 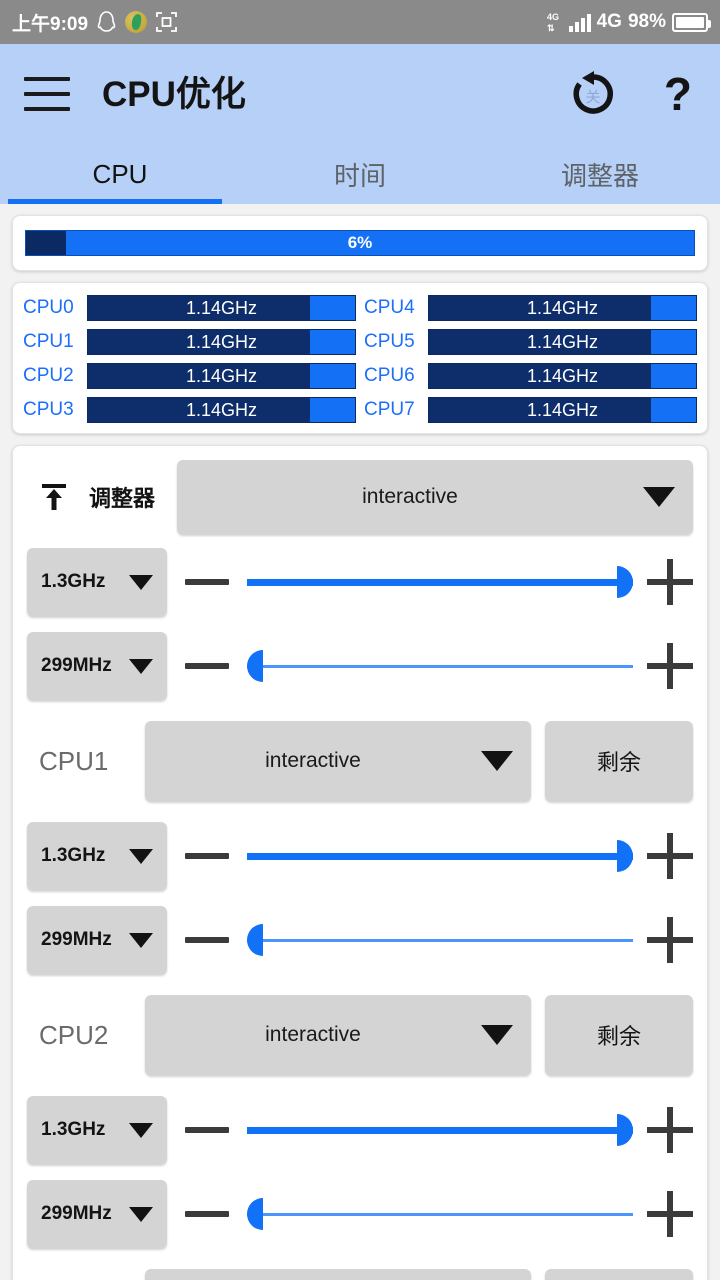 What do you see at coordinates (54, 497) in the screenshot?
I see `apply-to-all-icon` at bounding box center [54, 497].